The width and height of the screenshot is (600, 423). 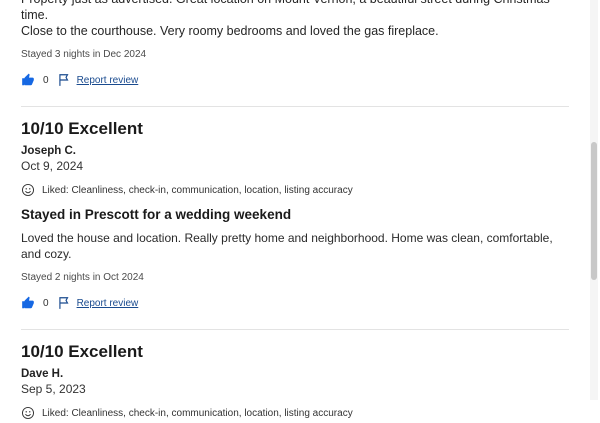 I want to click on review-date: Sep 5, 2023, so click(x=53, y=389).